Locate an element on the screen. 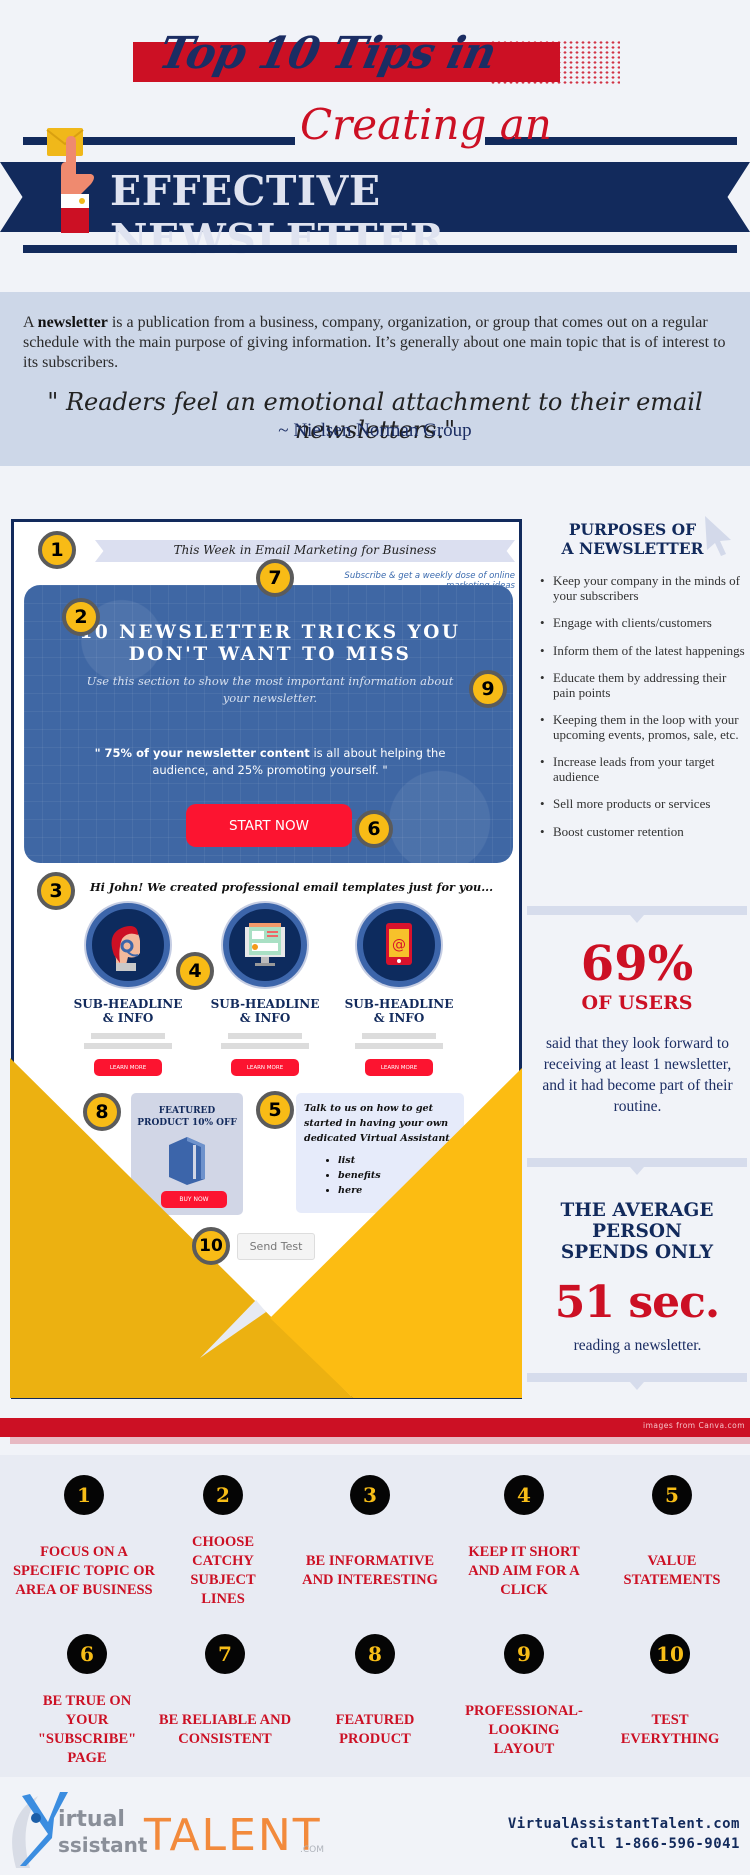 Image resolution: width=750 pixels, height=1875 pixels. red-divider-shadow is located at coordinates (380, 1440).